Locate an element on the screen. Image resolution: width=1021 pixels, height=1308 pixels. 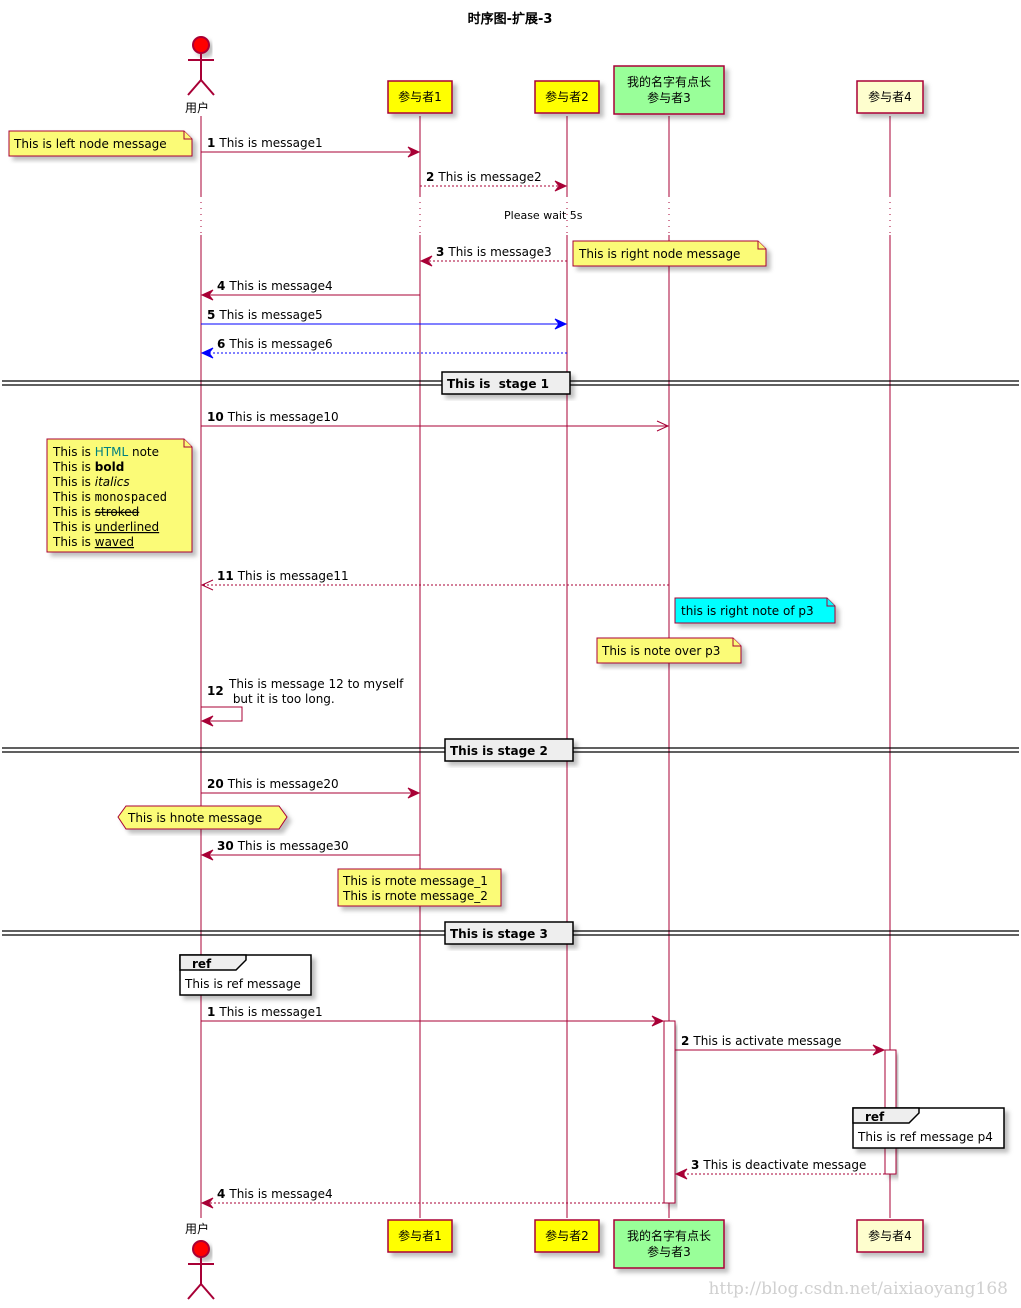
stage-divider: This is stage 3 is located at coordinates (510, 933).